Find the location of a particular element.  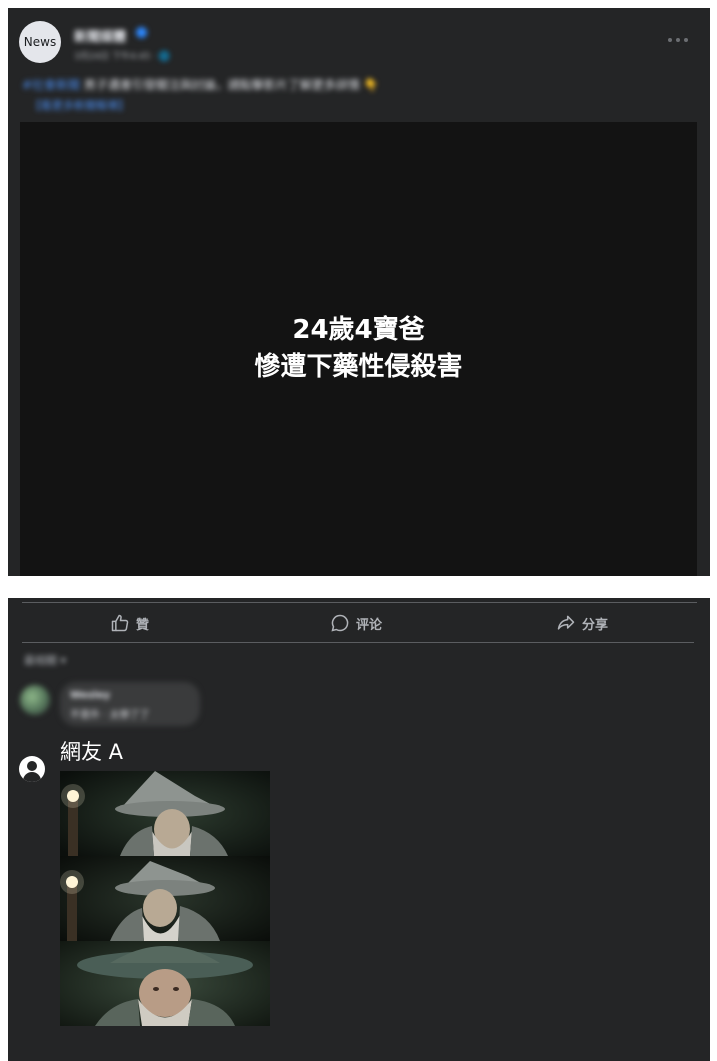

video-title-line2: 慘遭下藥性侵殺害 is located at coordinates (358, 367).